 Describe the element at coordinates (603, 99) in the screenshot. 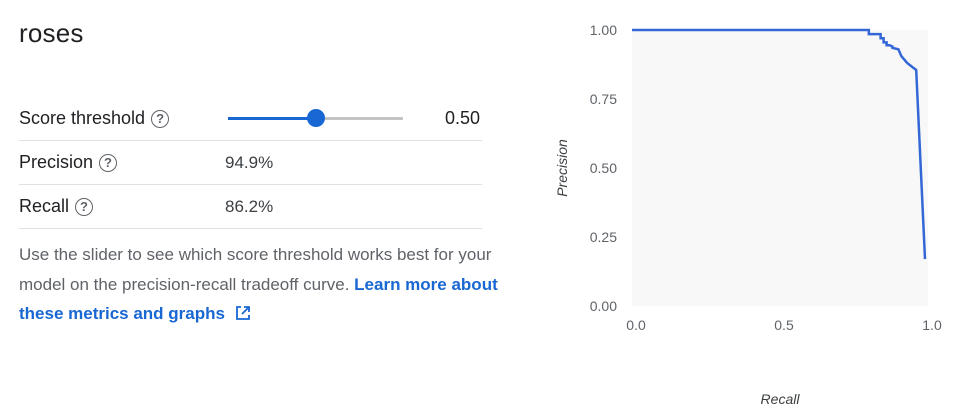

I see `y-tick-label: 0.75` at that location.